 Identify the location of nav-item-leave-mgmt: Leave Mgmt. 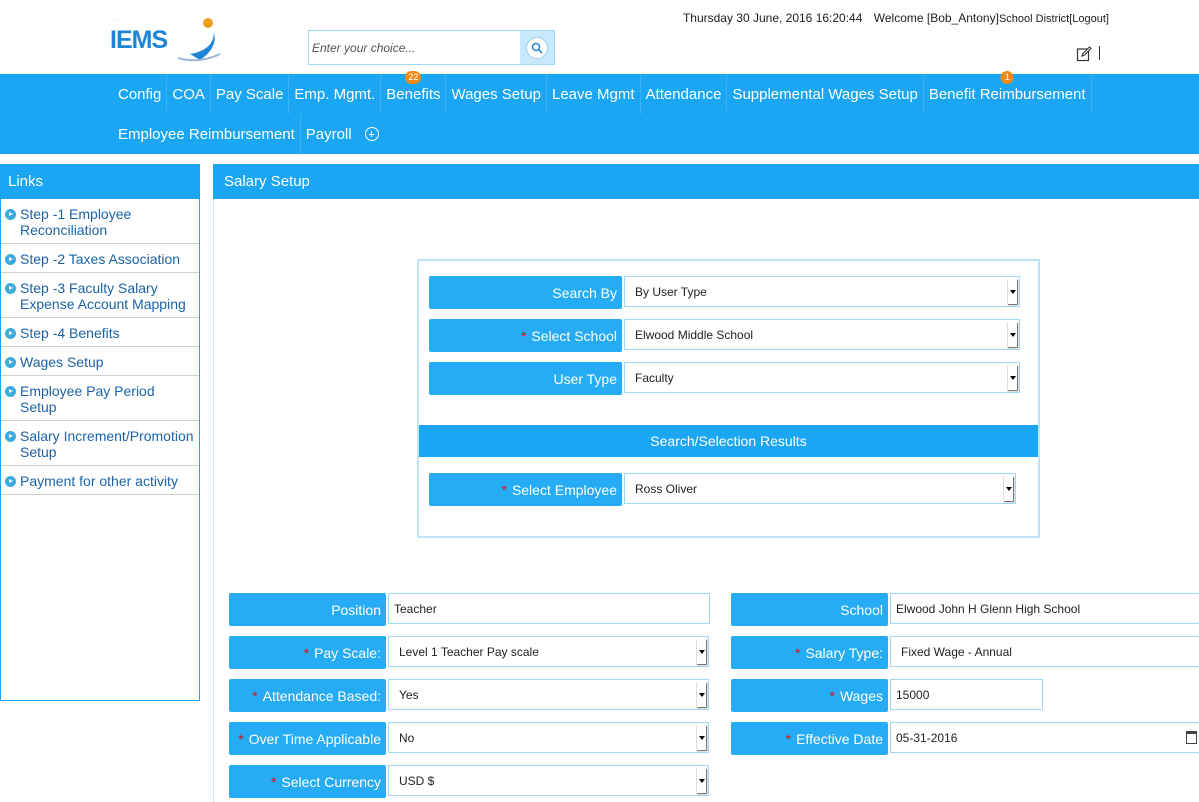
(594, 94).